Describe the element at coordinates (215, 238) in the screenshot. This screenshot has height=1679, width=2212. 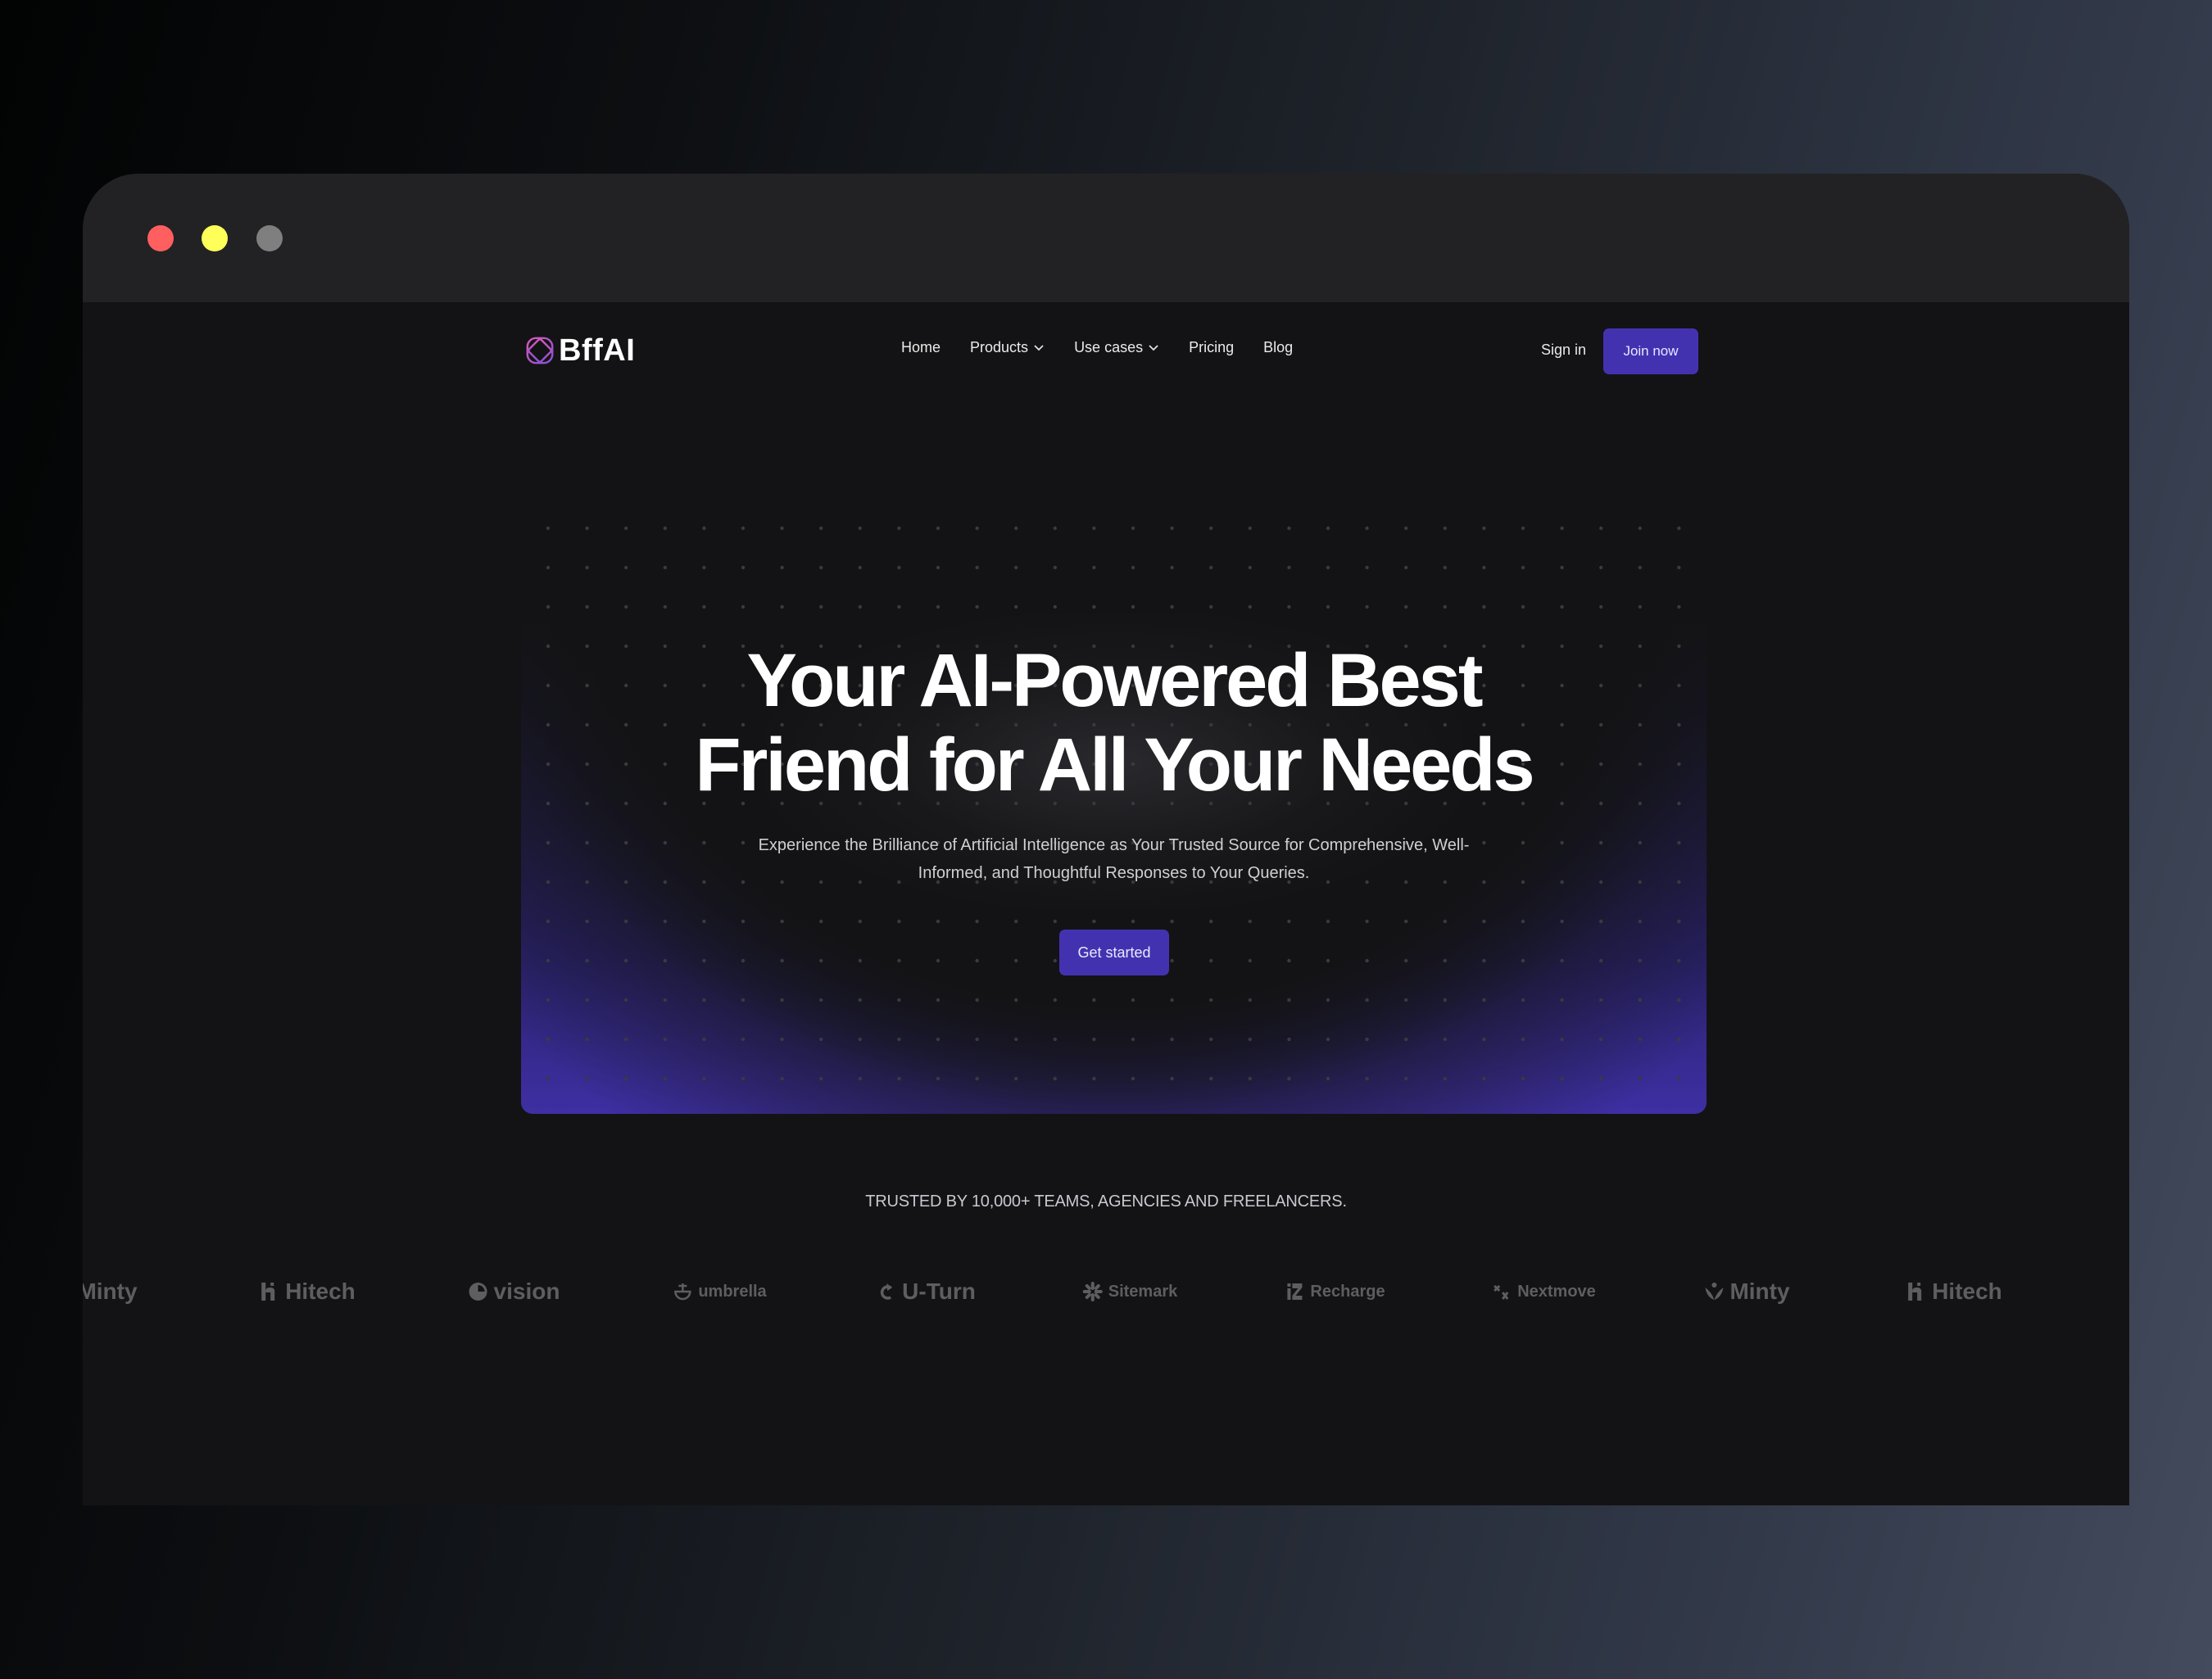
I see `minimize-window-button` at that location.